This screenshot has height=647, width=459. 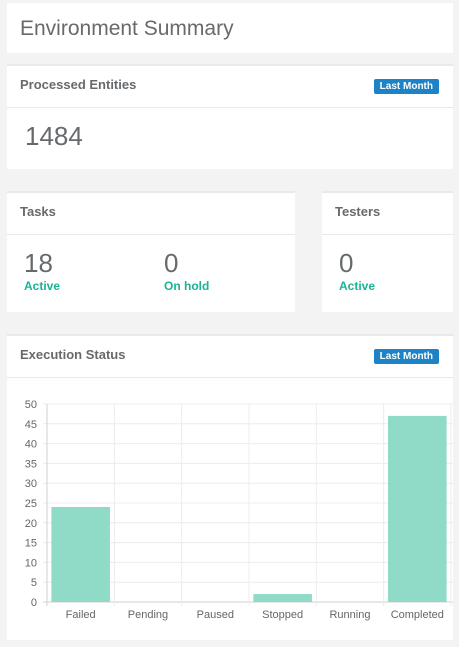 What do you see at coordinates (151, 251) in the screenshot?
I see `tasks-card: Tasks 18 Active 0 On hold` at bounding box center [151, 251].